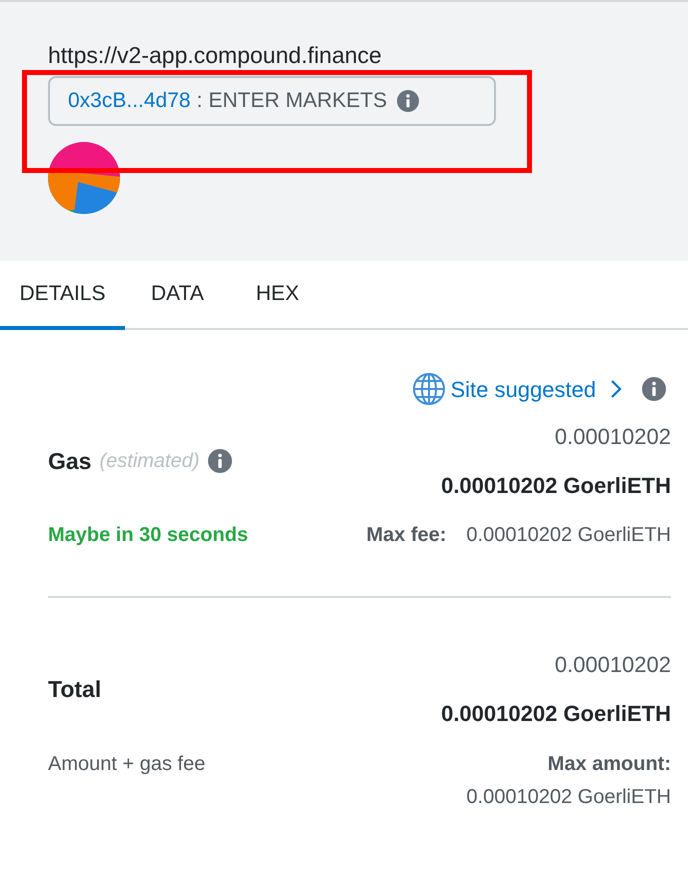 The image size is (688, 875). What do you see at coordinates (75, 689) in the screenshot?
I see `section-label: Total` at bounding box center [75, 689].